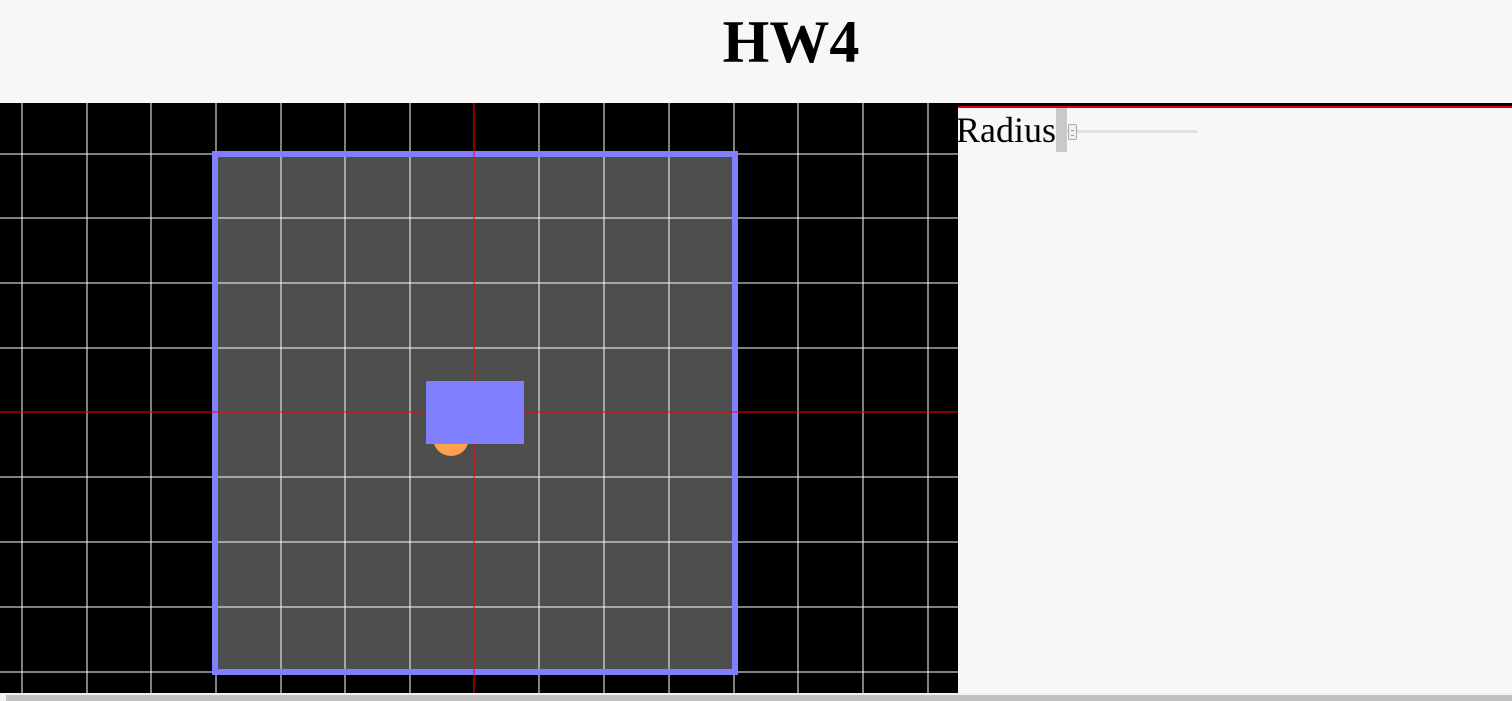 This screenshot has width=1512, height=701. What do you see at coordinates (475, 412) in the screenshot?
I see `box` at bounding box center [475, 412].